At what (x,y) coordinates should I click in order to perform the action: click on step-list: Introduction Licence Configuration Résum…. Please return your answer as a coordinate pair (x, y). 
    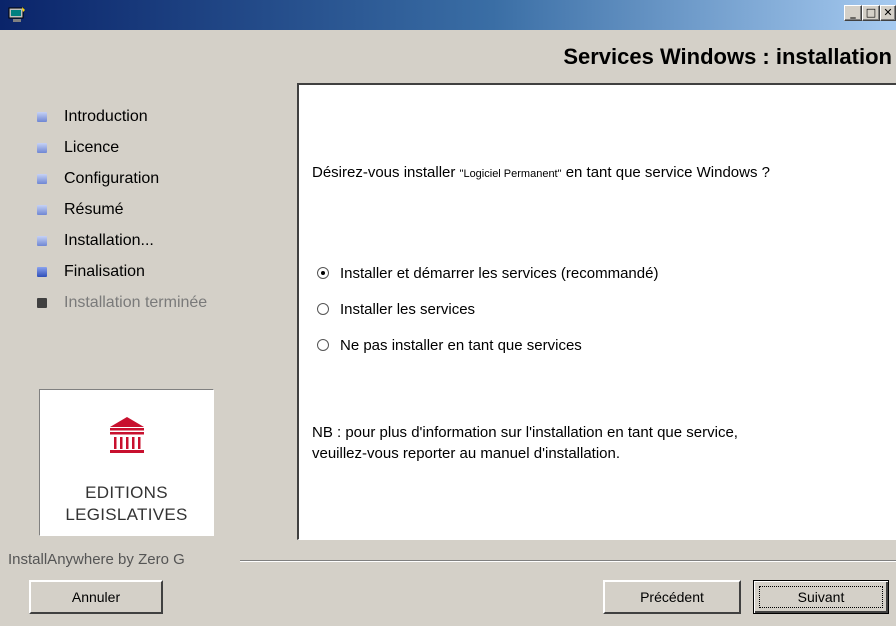
    Looking at the image, I should click on (122, 209).